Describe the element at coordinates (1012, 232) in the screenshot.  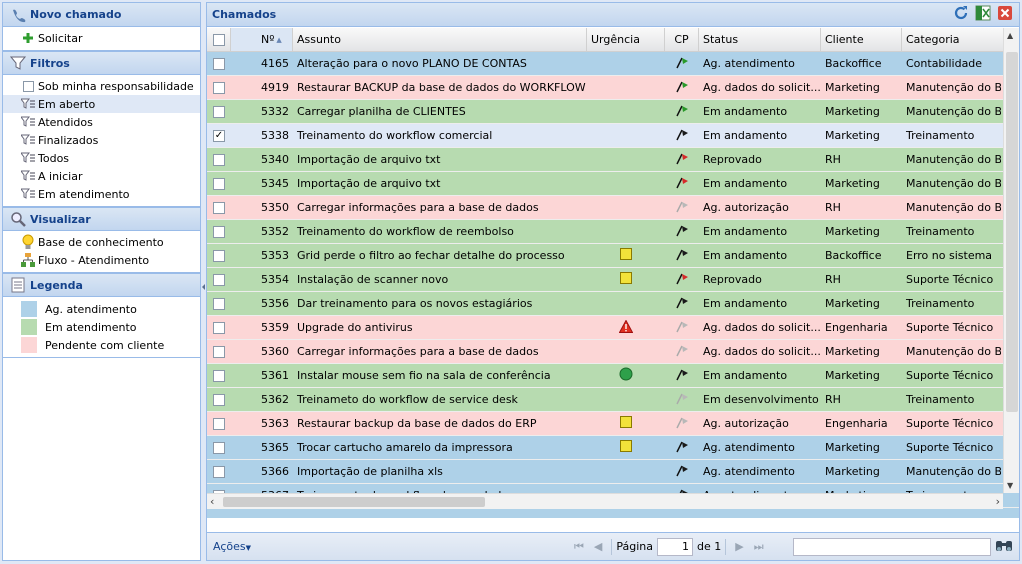
I see `vertical-scroll-thumb` at that location.